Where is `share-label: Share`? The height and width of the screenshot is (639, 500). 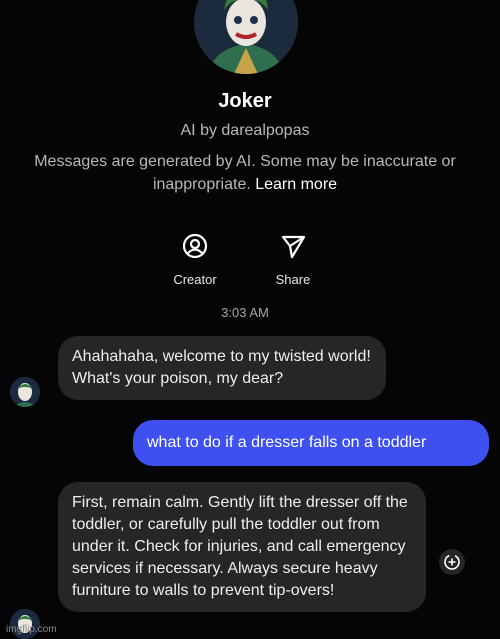
share-label: Share is located at coordinates (293, 279).